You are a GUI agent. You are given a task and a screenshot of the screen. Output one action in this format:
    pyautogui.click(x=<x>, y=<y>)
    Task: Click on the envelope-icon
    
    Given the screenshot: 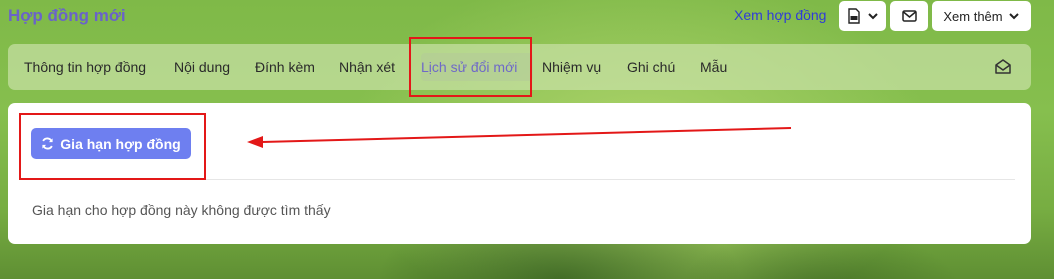 What is the action you would take?
    pyautogui.click(x=909, y=16)
    